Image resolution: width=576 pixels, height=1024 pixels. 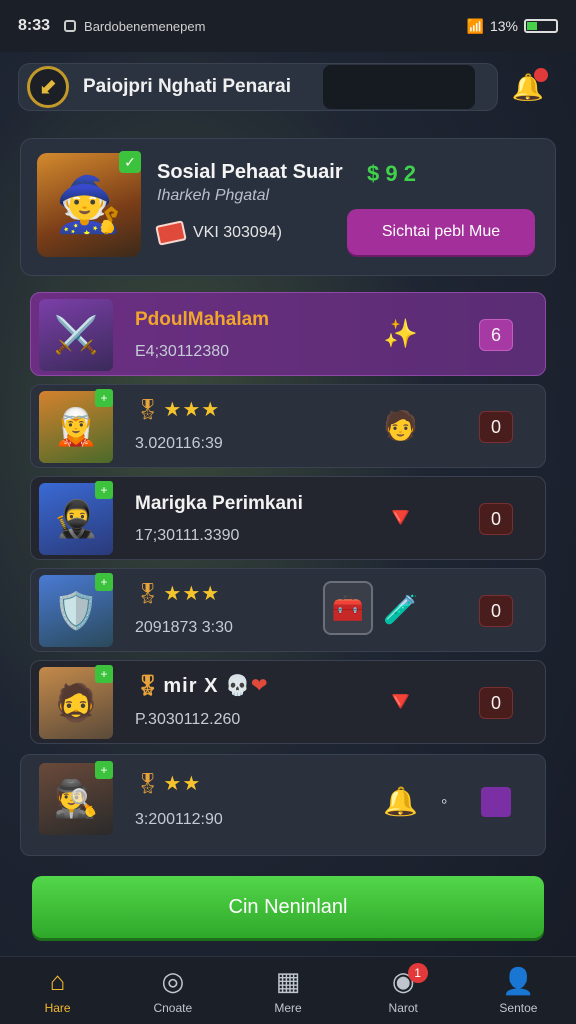 I want to click on search-icon: ◎, so click(x=173, y=981).